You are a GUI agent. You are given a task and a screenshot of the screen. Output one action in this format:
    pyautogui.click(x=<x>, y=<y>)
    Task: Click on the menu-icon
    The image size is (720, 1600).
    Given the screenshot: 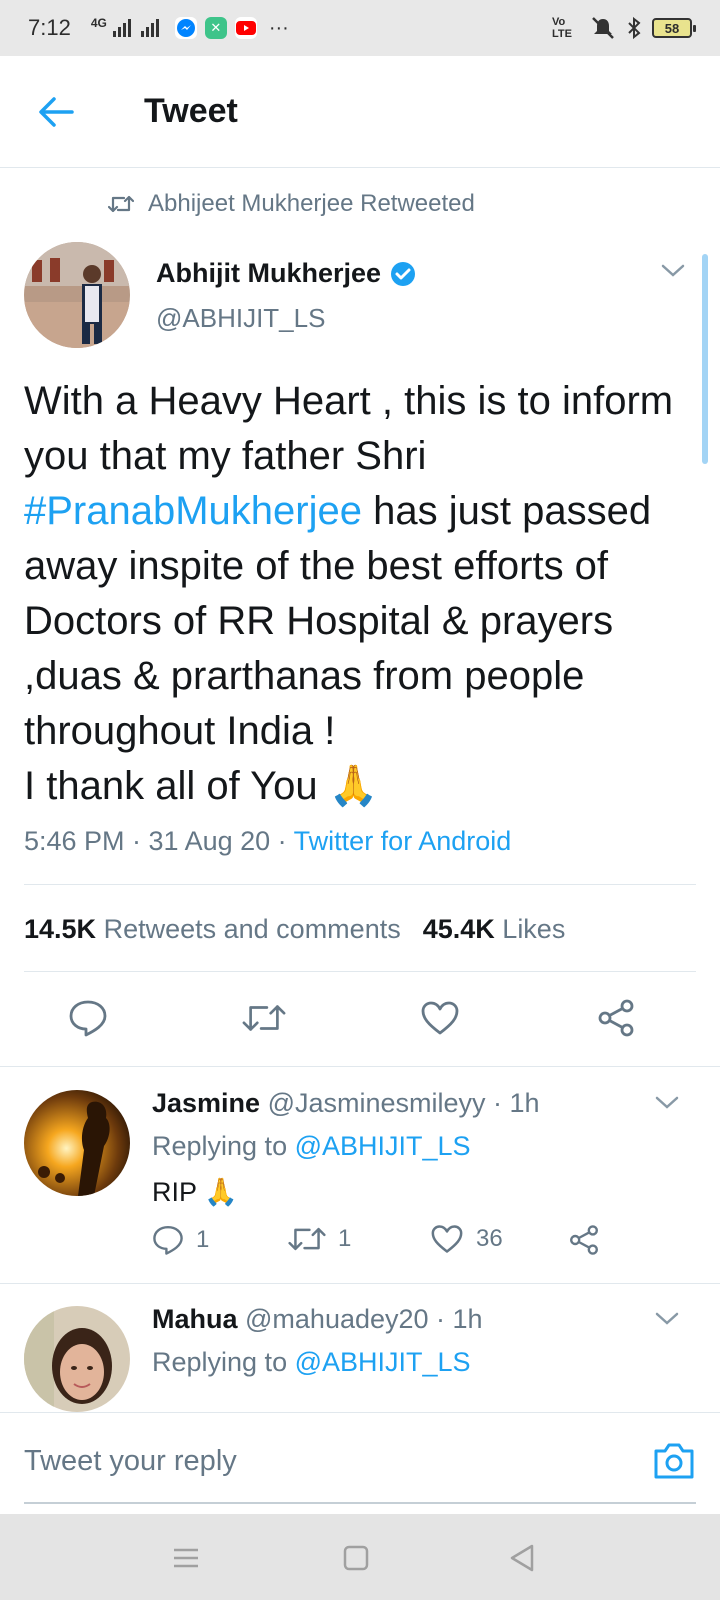 What is the action you would take?
    pyautogui.click(x=186, y=1558)
    